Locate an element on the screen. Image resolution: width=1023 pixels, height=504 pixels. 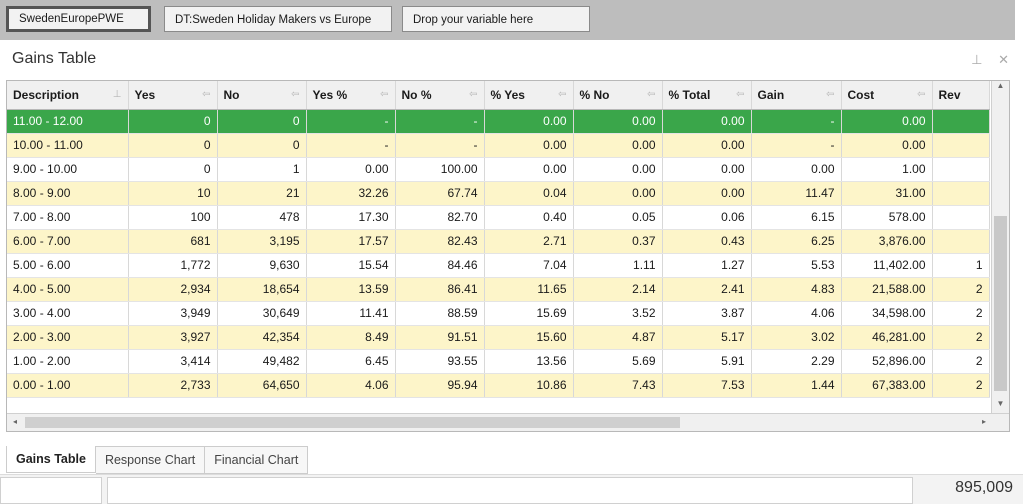
table-cell: 8.00 - 9.00 is located at coordinates (68, 193).